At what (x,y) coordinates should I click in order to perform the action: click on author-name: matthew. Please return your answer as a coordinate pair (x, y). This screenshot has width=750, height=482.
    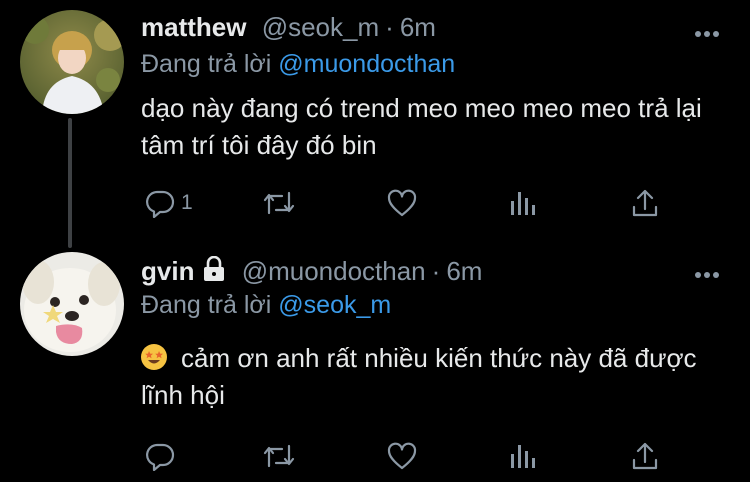
    Looking at the image, I should click on (193, 27).